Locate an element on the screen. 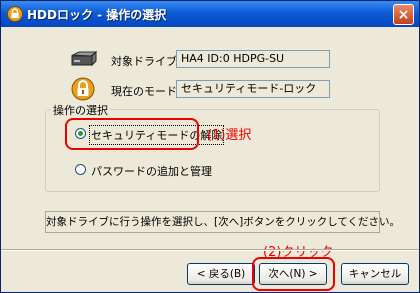 This screenshot has width=420, height=293. current-mode-field: セキュリティモード-ロック is located at coordinates (253, 89).